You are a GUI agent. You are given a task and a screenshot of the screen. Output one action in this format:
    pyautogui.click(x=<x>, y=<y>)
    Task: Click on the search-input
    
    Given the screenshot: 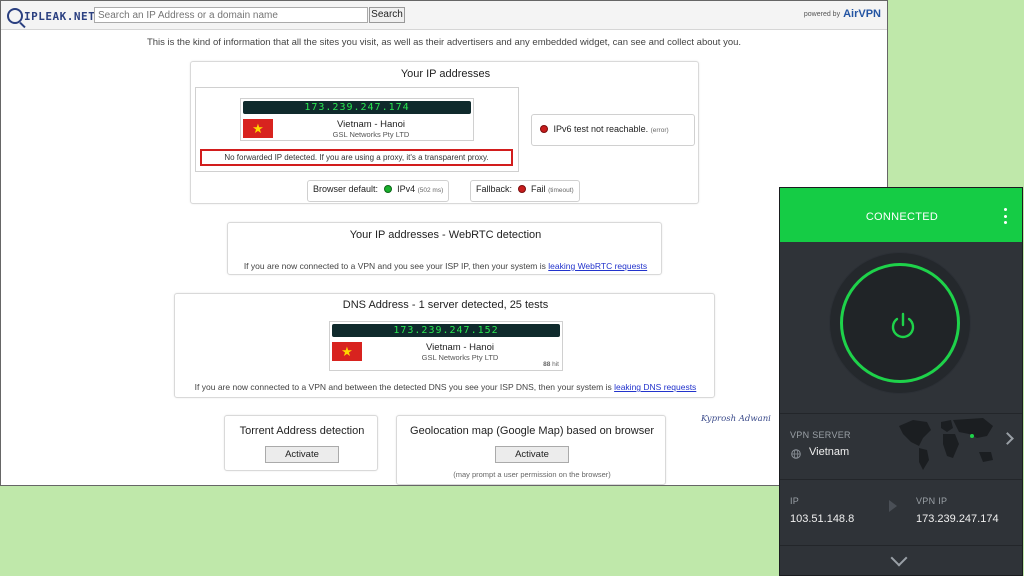 What is the action you would take?
    pyautogui.click(x=231, y=15)
    